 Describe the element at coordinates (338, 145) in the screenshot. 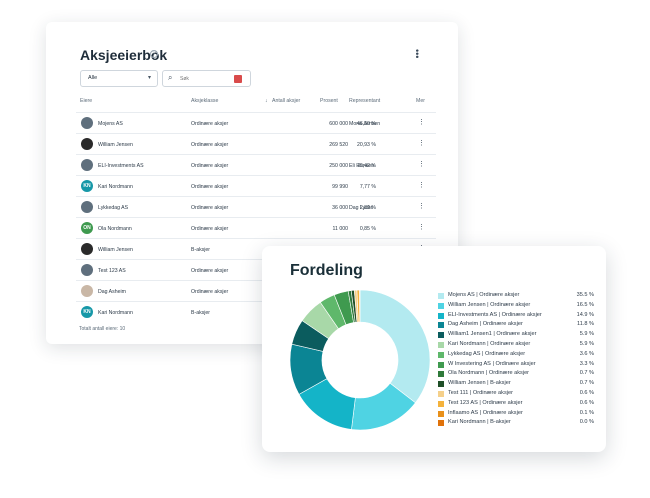

I see `share-count: 269 520` at that location.